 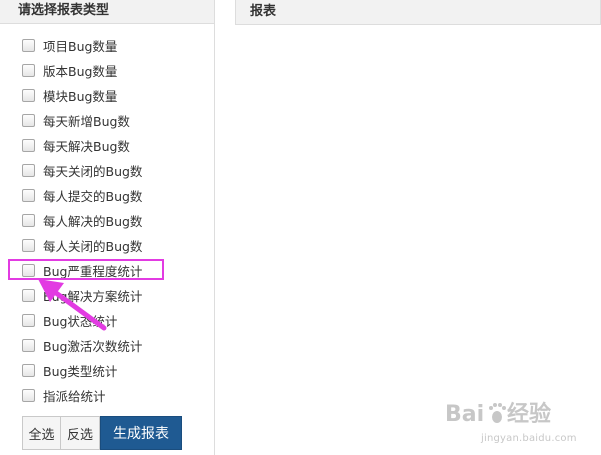 What do you see at coordinates (41, 433) in the screenshot?
I see `select-all-button: 全选` at bounding box center [41, 433].